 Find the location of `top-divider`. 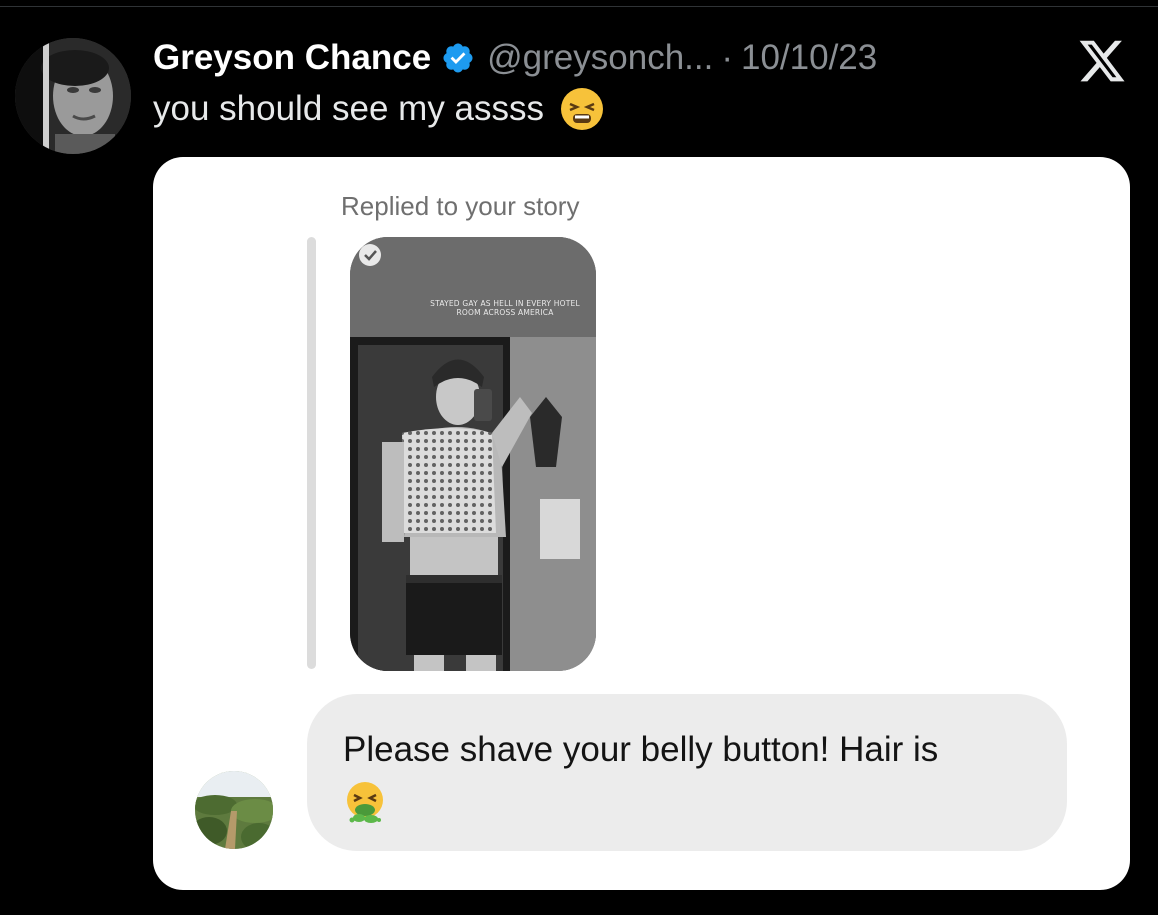

top-divider is located at coordinates (579, 6).